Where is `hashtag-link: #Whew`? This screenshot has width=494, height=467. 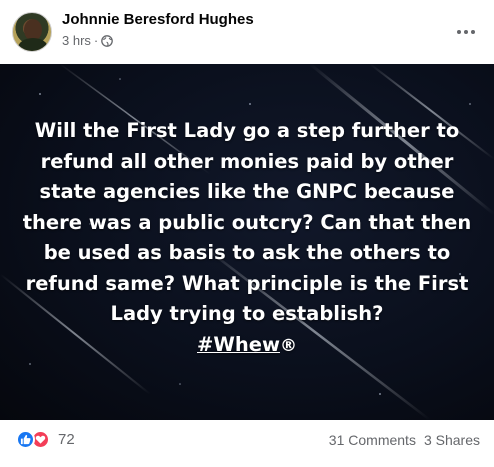
hashtag-link: #Whew is located at coordinates (238, 345).